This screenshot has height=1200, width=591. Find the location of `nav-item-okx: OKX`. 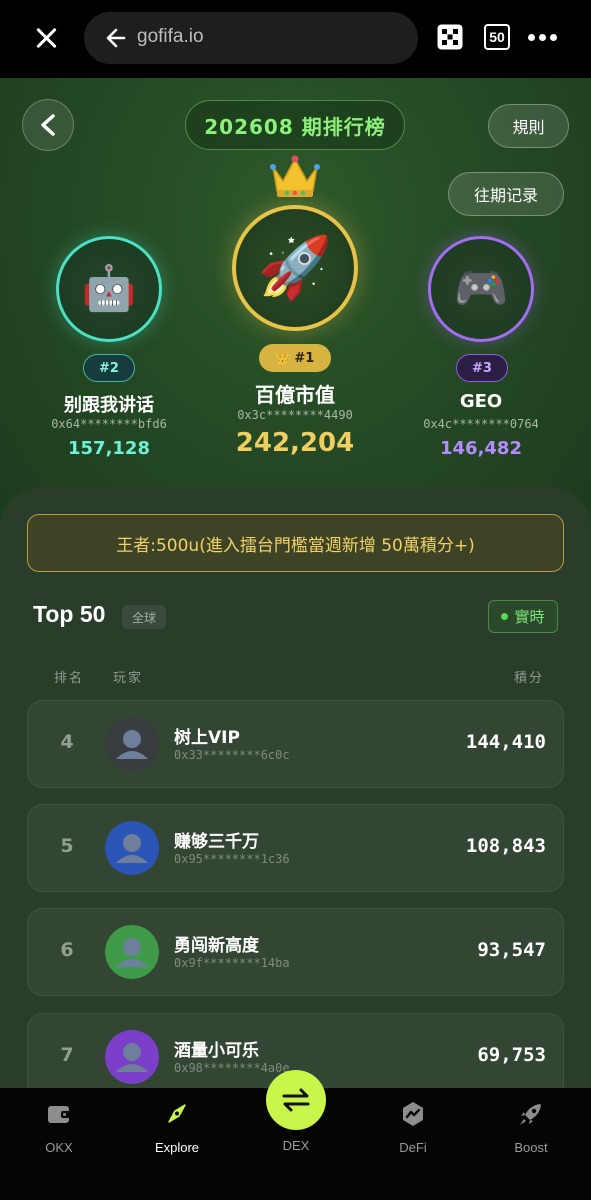

nav-item-okx: OKX is located at coordinates (59, 1127).